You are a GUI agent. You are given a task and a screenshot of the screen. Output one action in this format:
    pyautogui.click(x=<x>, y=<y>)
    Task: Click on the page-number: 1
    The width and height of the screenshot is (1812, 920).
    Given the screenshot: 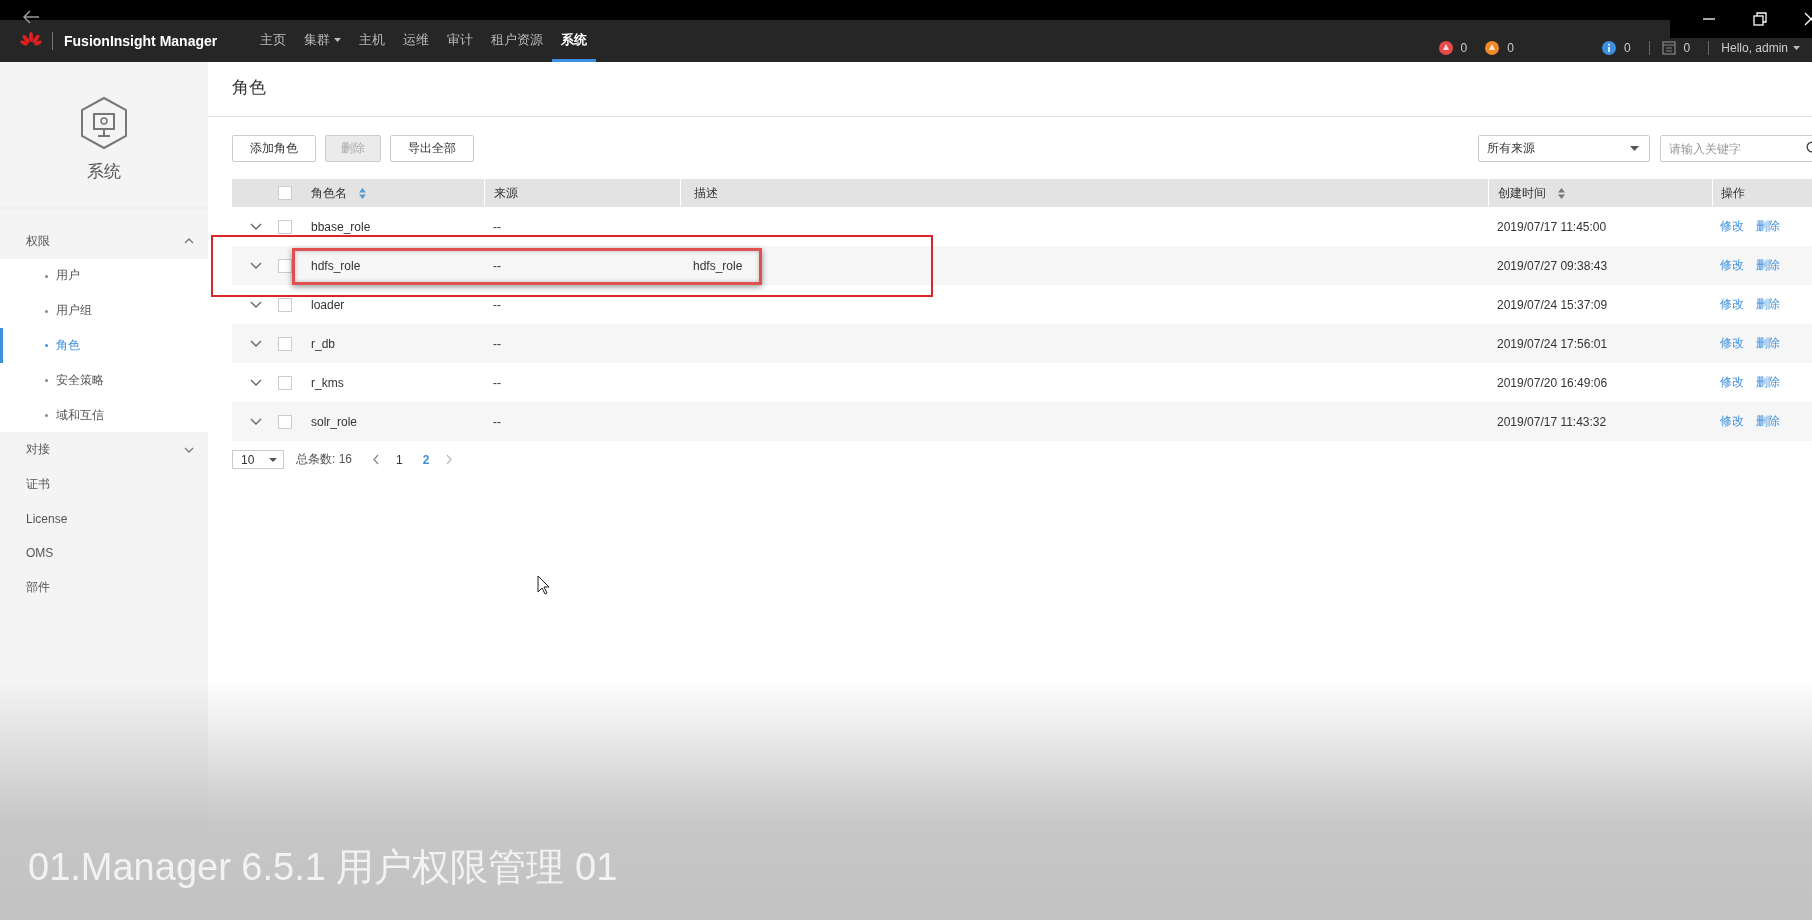 What is the action you would take?
    pyautogui.click(x=399, y=459)
    